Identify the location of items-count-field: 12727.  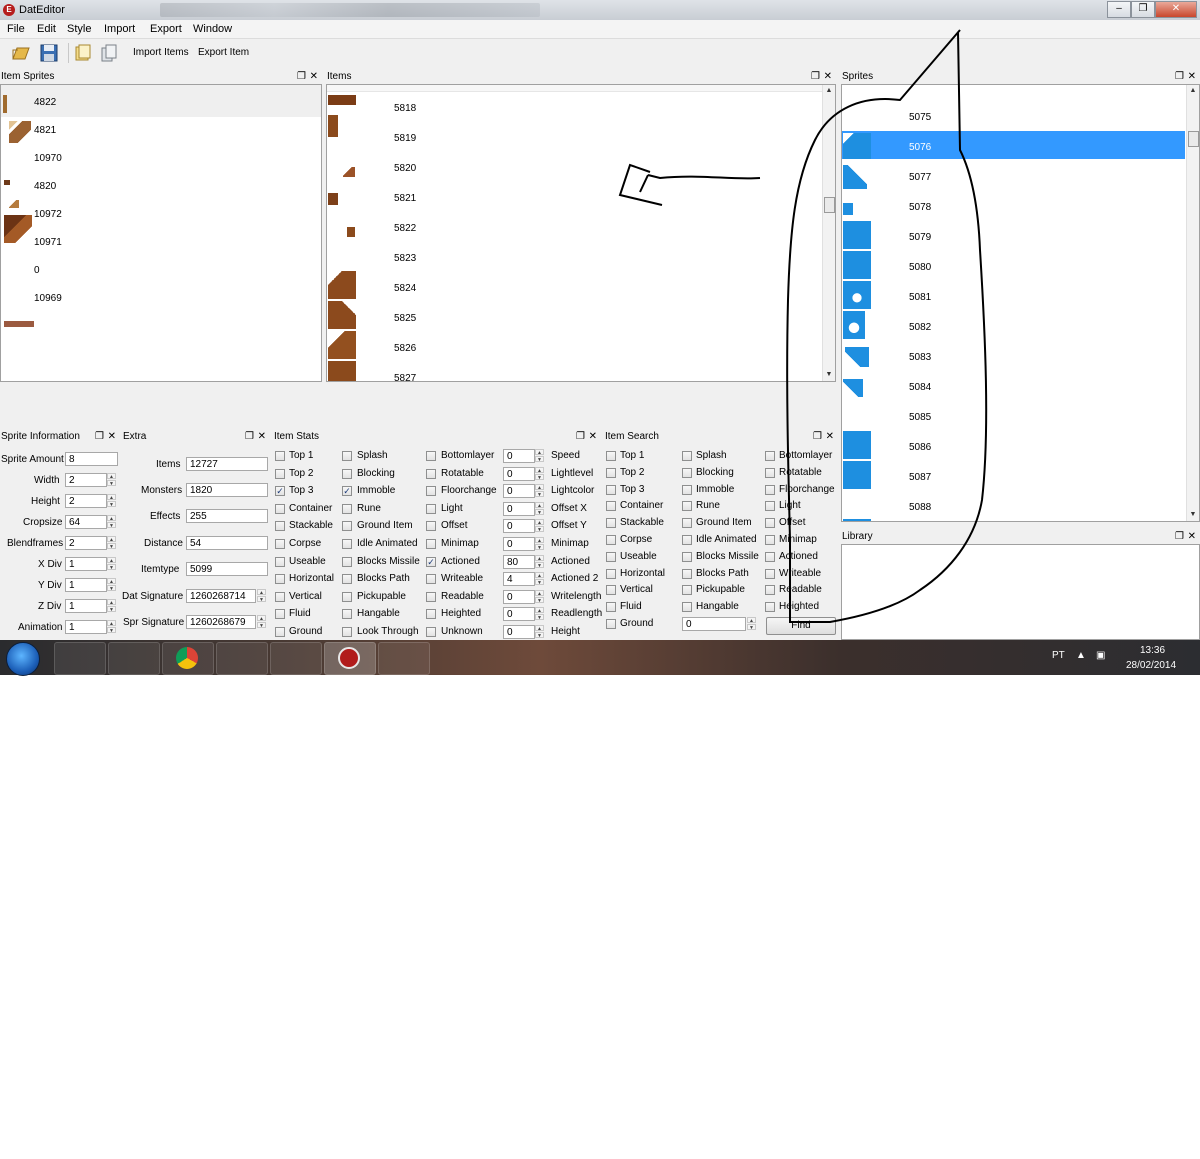
(227, 464).